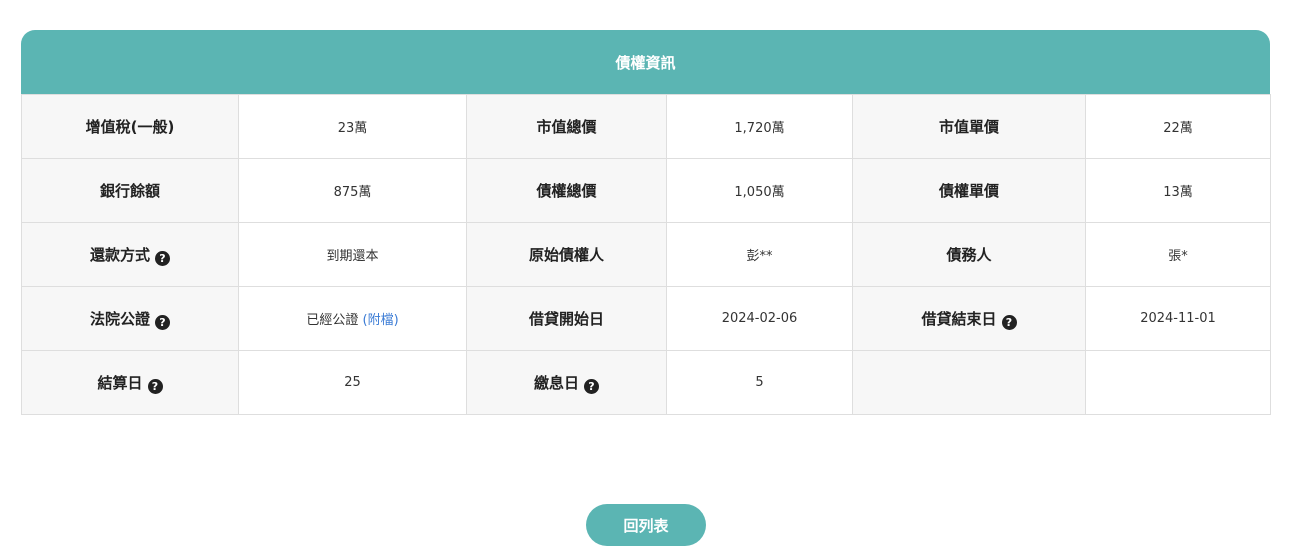  I want to click on table-row: 增值稅(一般) 23萬 市值總價 1,720萬 市值單價 22萬, so click(646, 126).